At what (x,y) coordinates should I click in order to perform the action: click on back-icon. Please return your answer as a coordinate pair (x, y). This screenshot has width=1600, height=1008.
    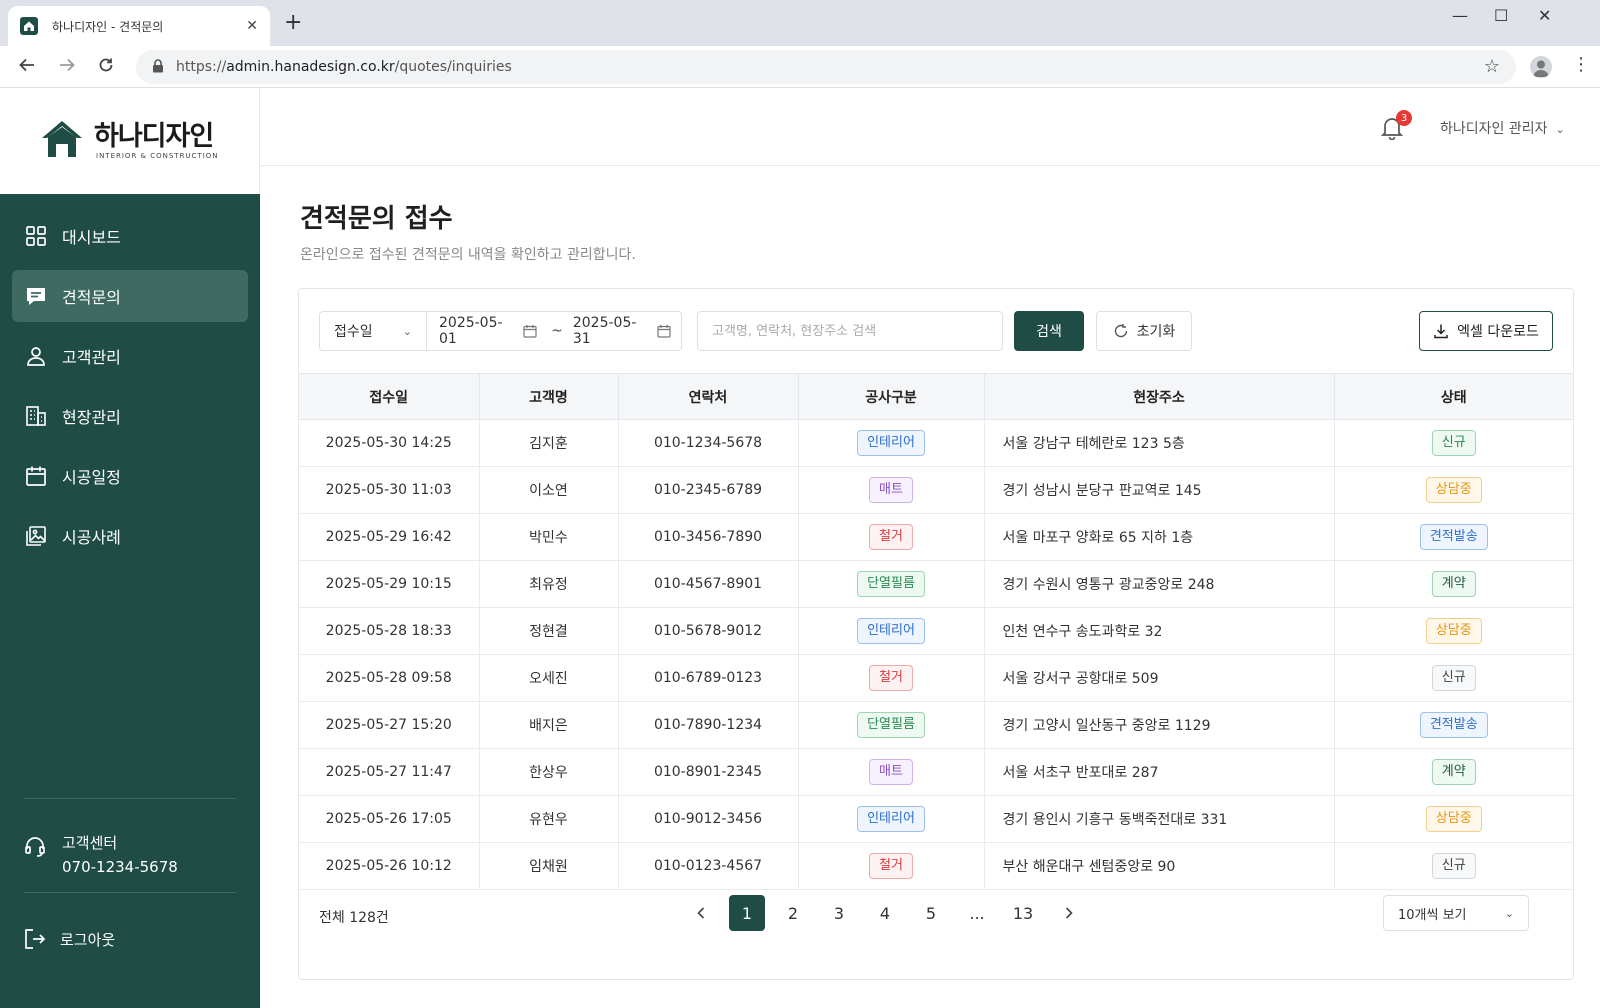
    Looking at the image, I should click on (27, 67).